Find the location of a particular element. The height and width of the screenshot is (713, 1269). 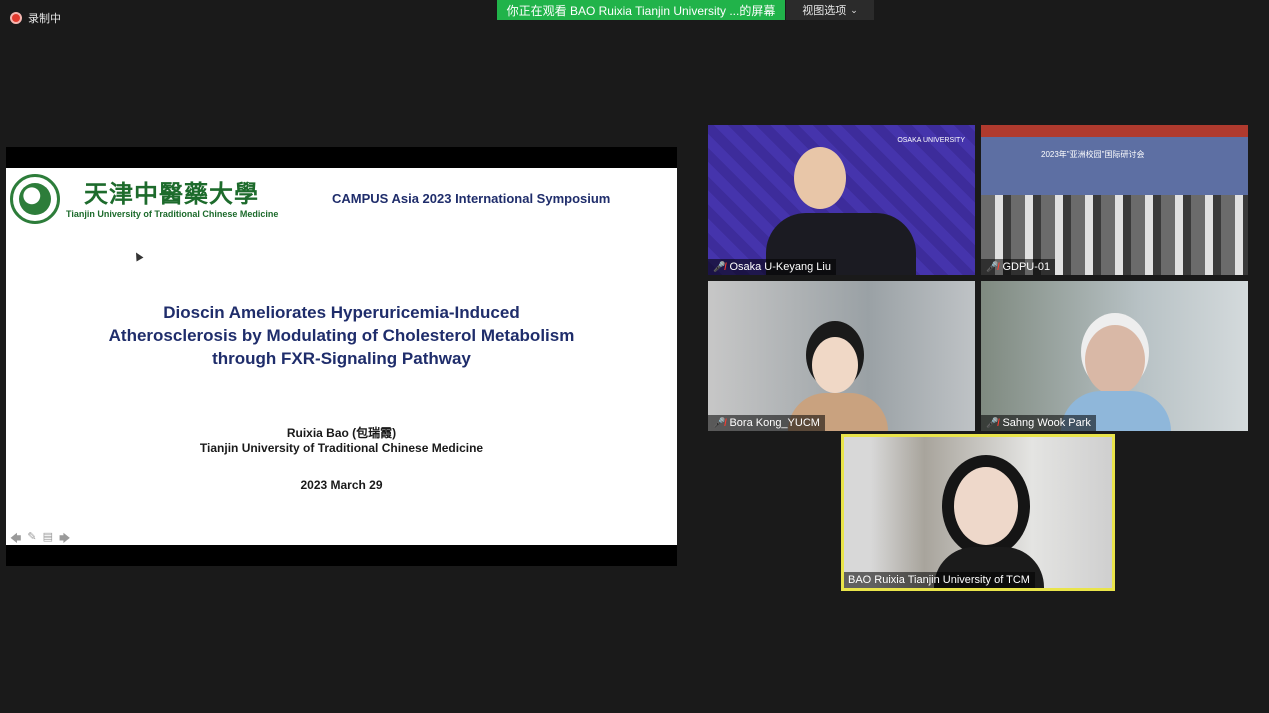

recording-indicator: 录制中 is located at coordinates (35, 18).